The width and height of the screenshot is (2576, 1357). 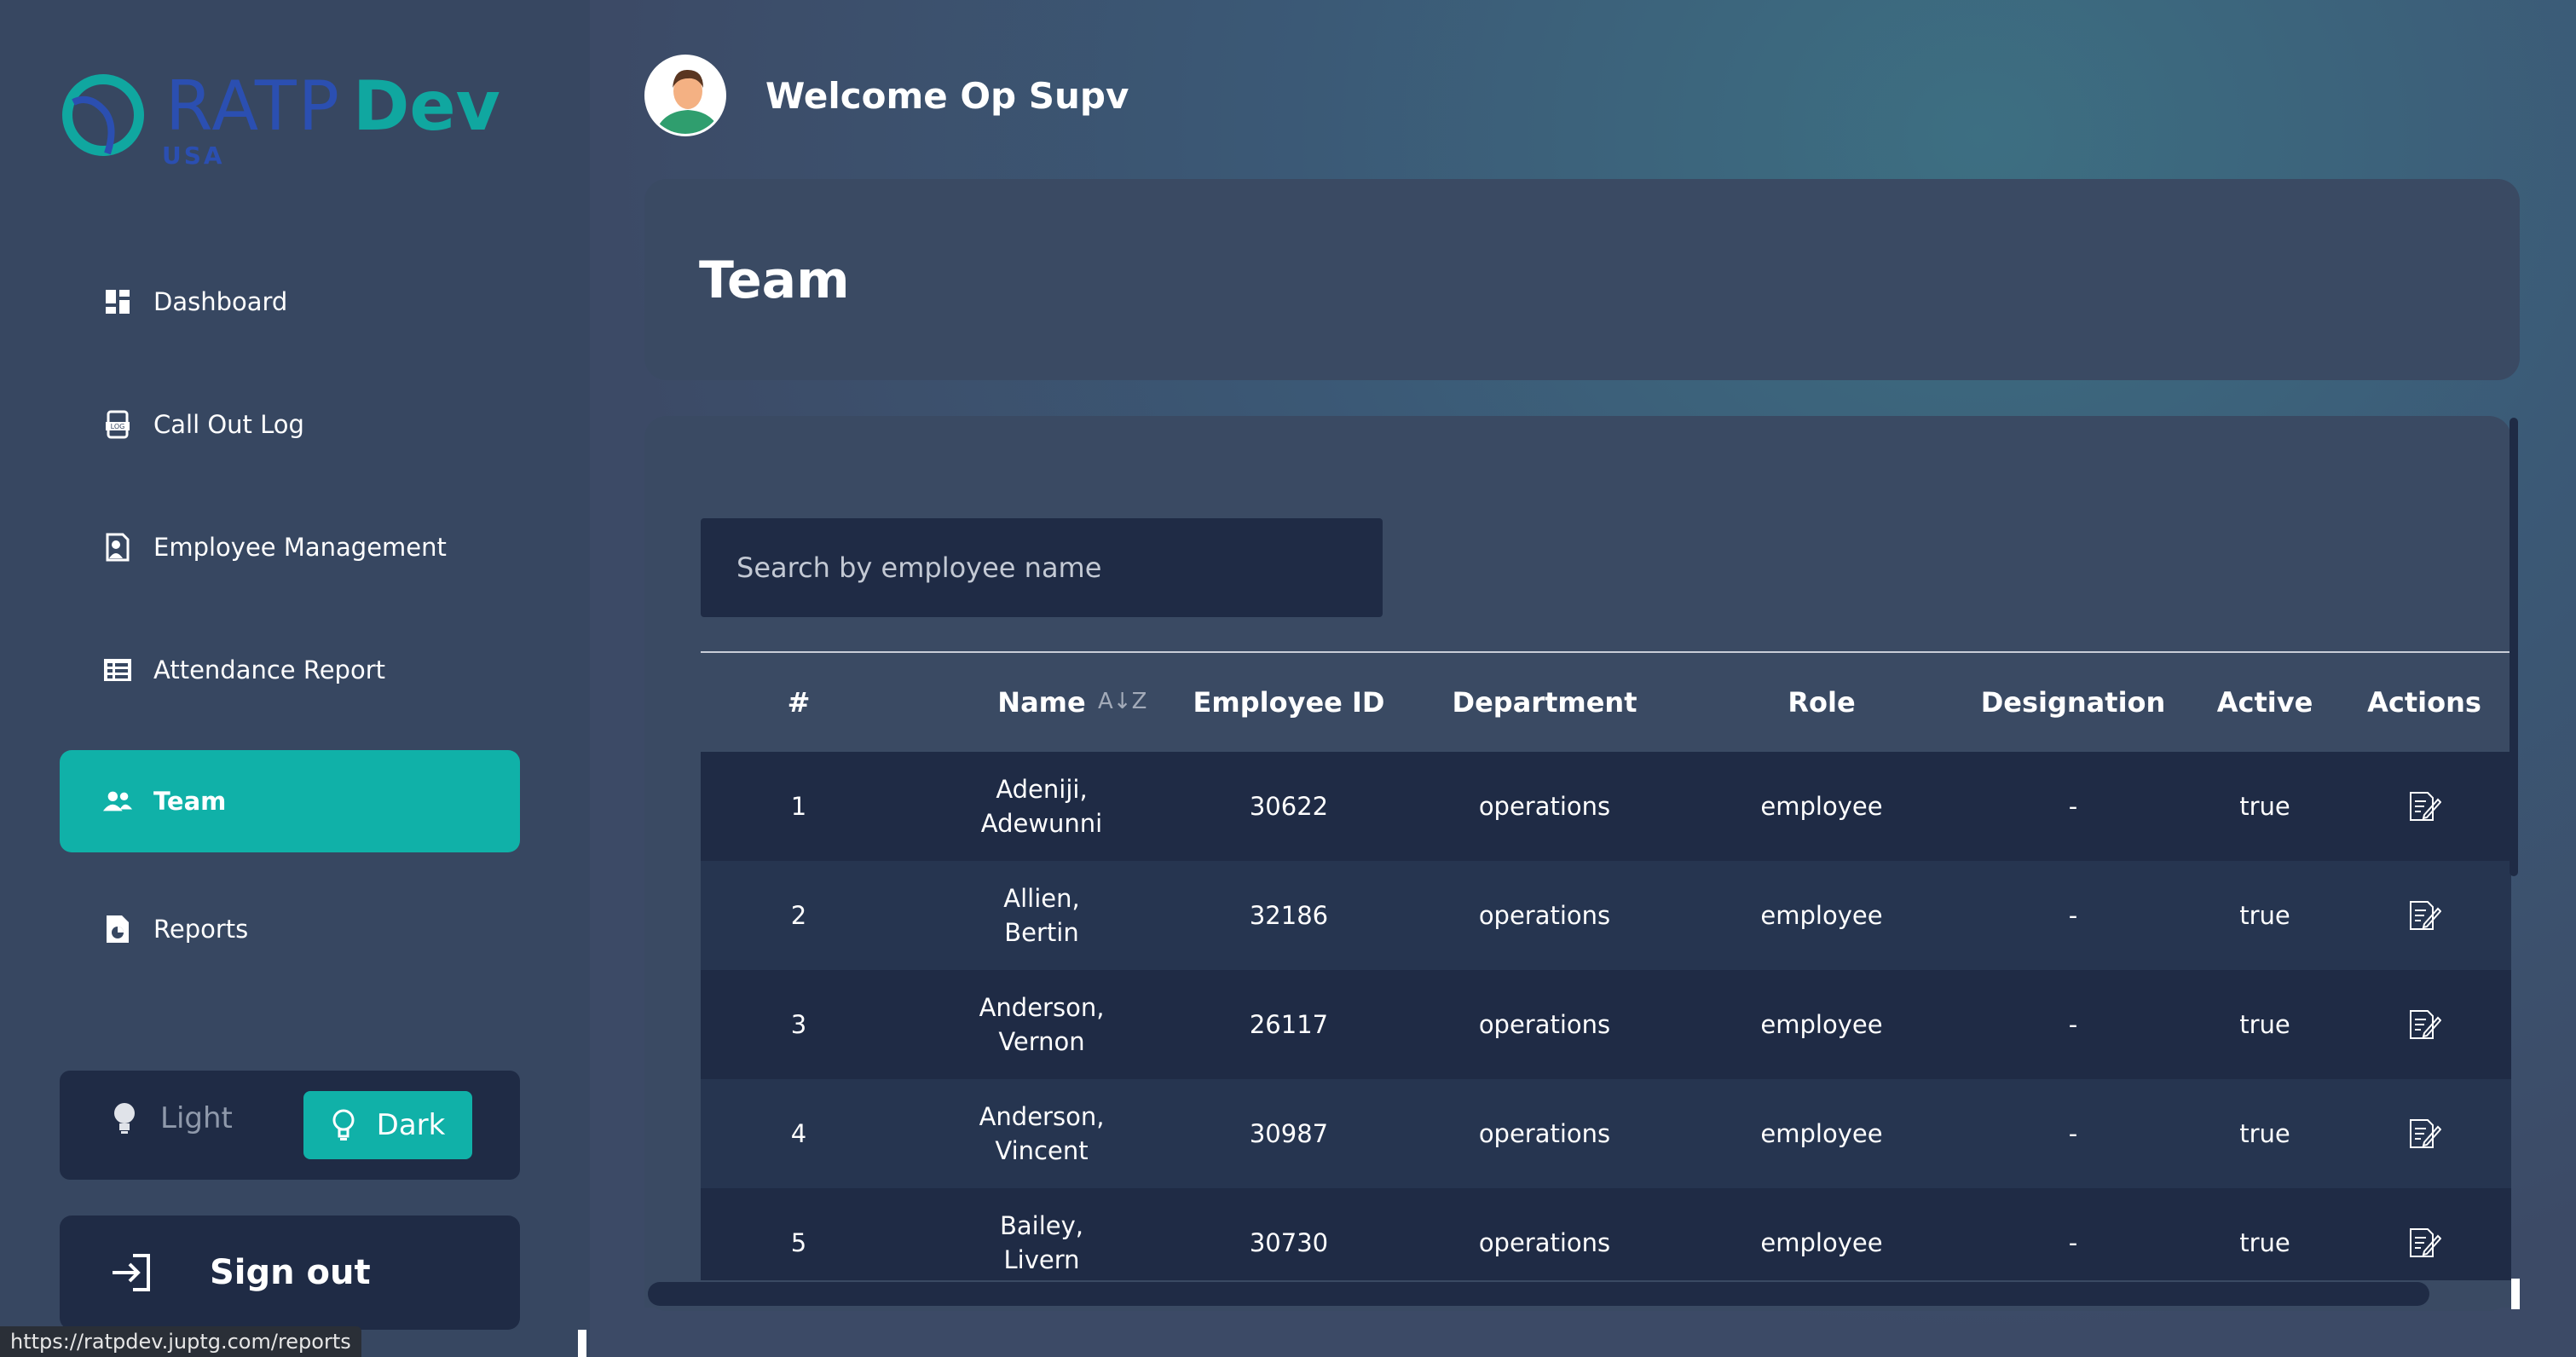 I want to click on sidebar-item-employee-management: Employee Management, so click(x=274, y=547).